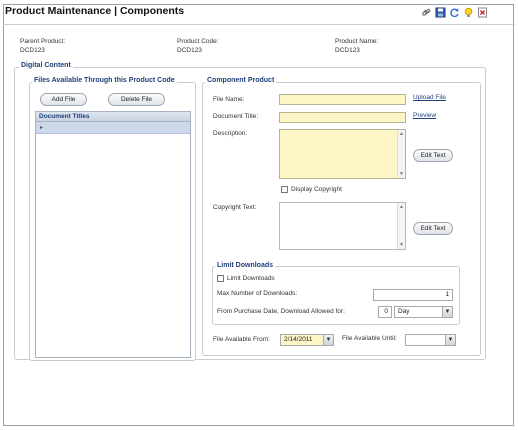 This screenshot has height=430, width=518. I want to click on page-title: Product Maintenance | Components, so click(95, 11).